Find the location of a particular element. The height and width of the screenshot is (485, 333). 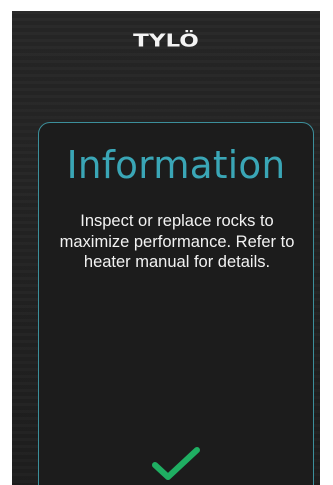

checkmark-icon is located at coordinates (176, 463).